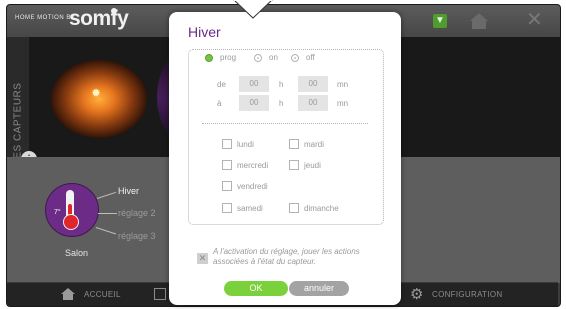 Image resolution: width=566 pixels, height=309 pixels. Describe the element at coordinates (202, 258) in the screenshot. I see `checkbox-apply-actions: ✕` at that location.